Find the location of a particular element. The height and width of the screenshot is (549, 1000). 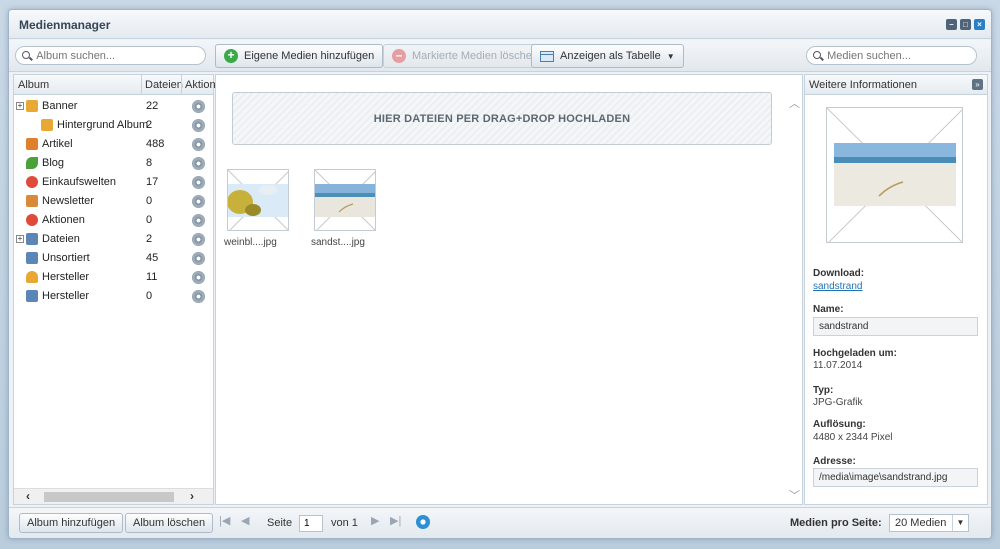

window-controls: – □ × is located at coordinates (965, 24).